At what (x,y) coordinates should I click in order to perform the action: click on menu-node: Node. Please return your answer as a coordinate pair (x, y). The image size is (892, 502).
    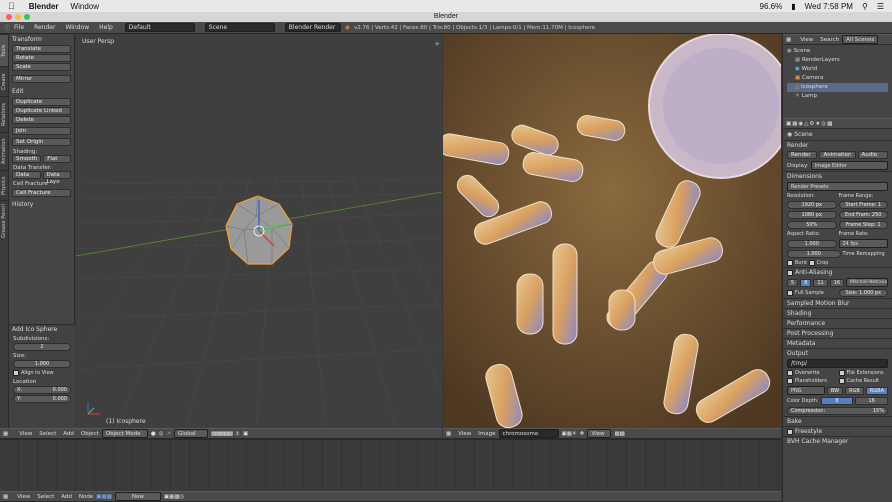
    Looking at the image, I should click on (86, 497).